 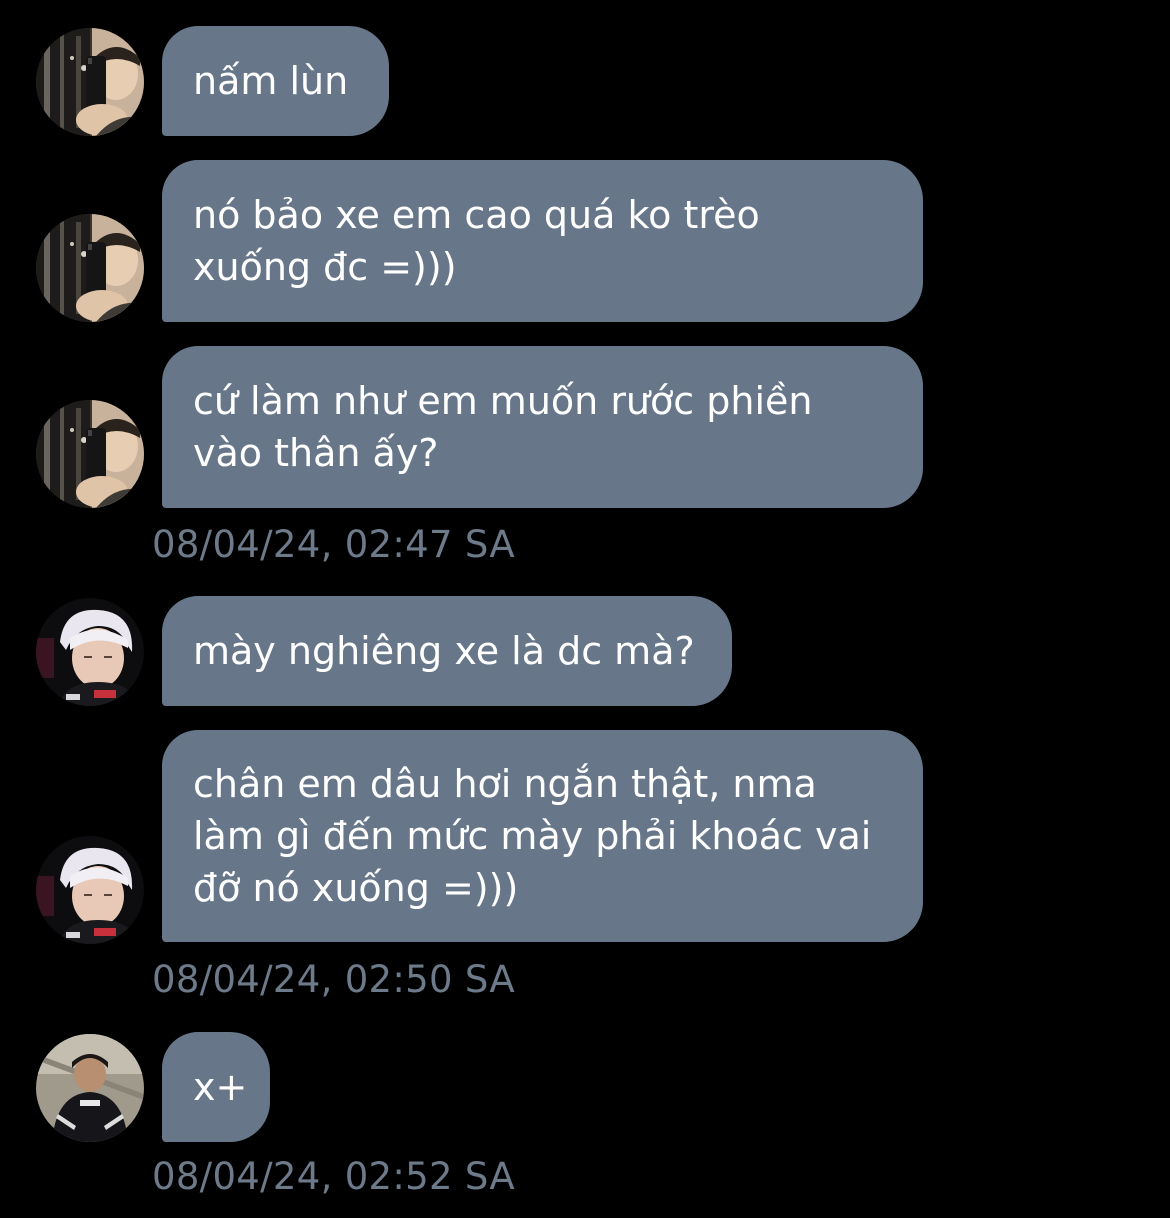 What do you see at coordinates (271, 81) in the screenshot?
I see `message-text: nấm lùn` at bounding box center [271, 81].